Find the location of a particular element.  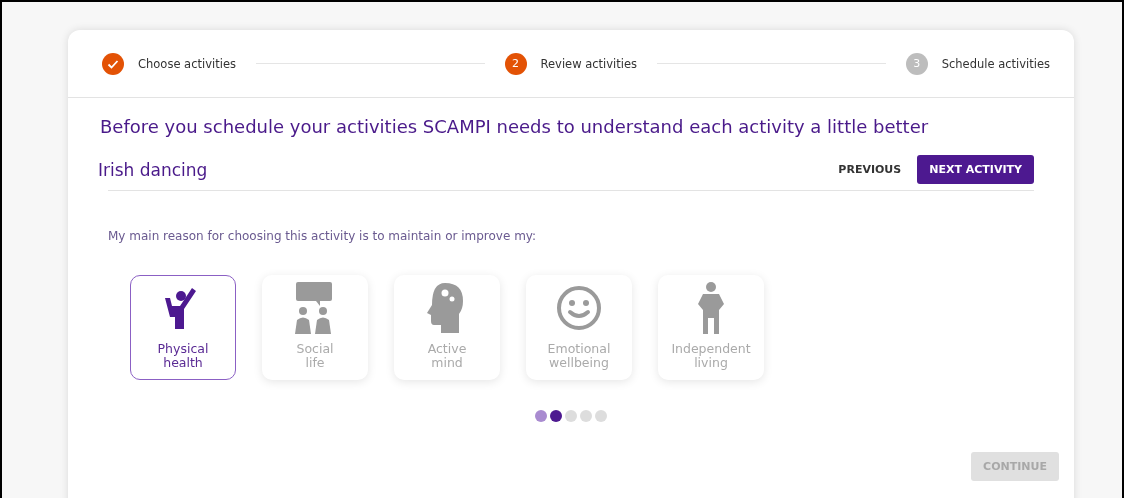

smiley-face-icon is located at coordinates (579, 308).